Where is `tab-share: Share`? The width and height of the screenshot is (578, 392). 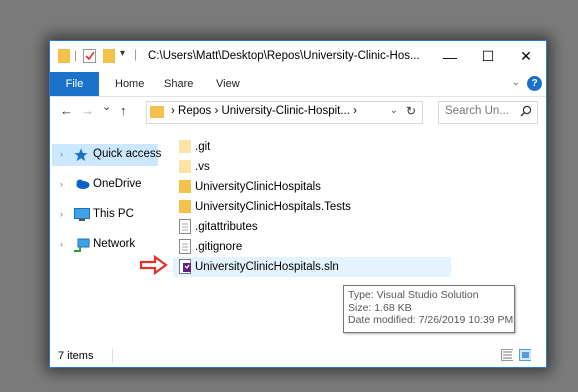 tab-share: Share is located at coordinates (178, 84).